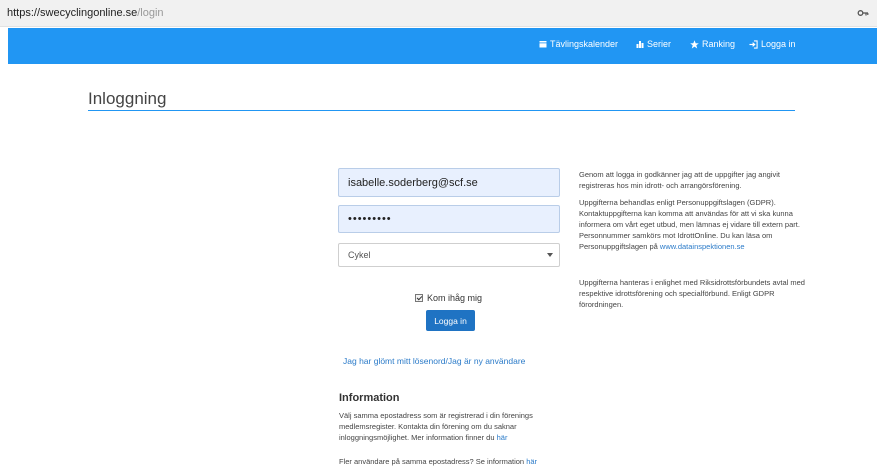 The height and width of the screenshot is (466, 877). What do you see at coordinates (659, 44) in the screenshot?
I see `nav-label: Serier` at bounding box center [659, 44].